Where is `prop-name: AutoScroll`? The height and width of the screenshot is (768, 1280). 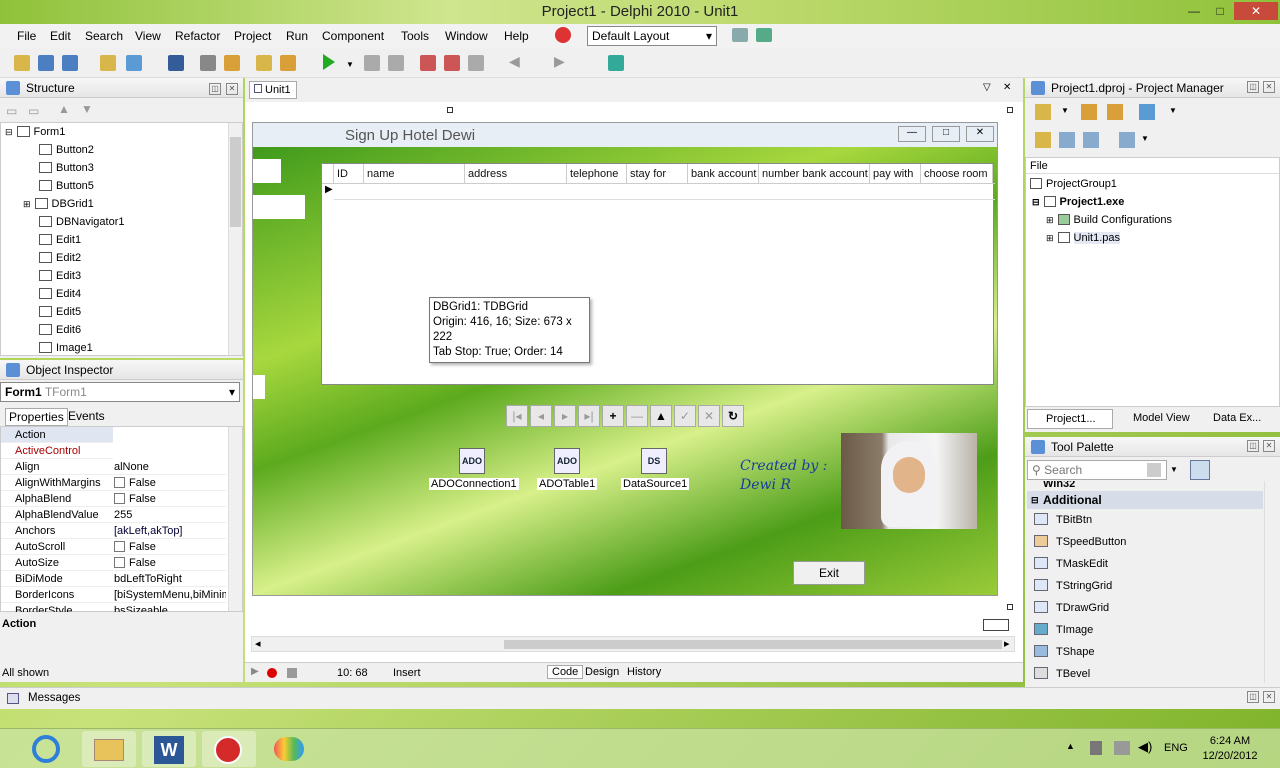
prop-name: AutoScroll is located at coordinates (57, 547).